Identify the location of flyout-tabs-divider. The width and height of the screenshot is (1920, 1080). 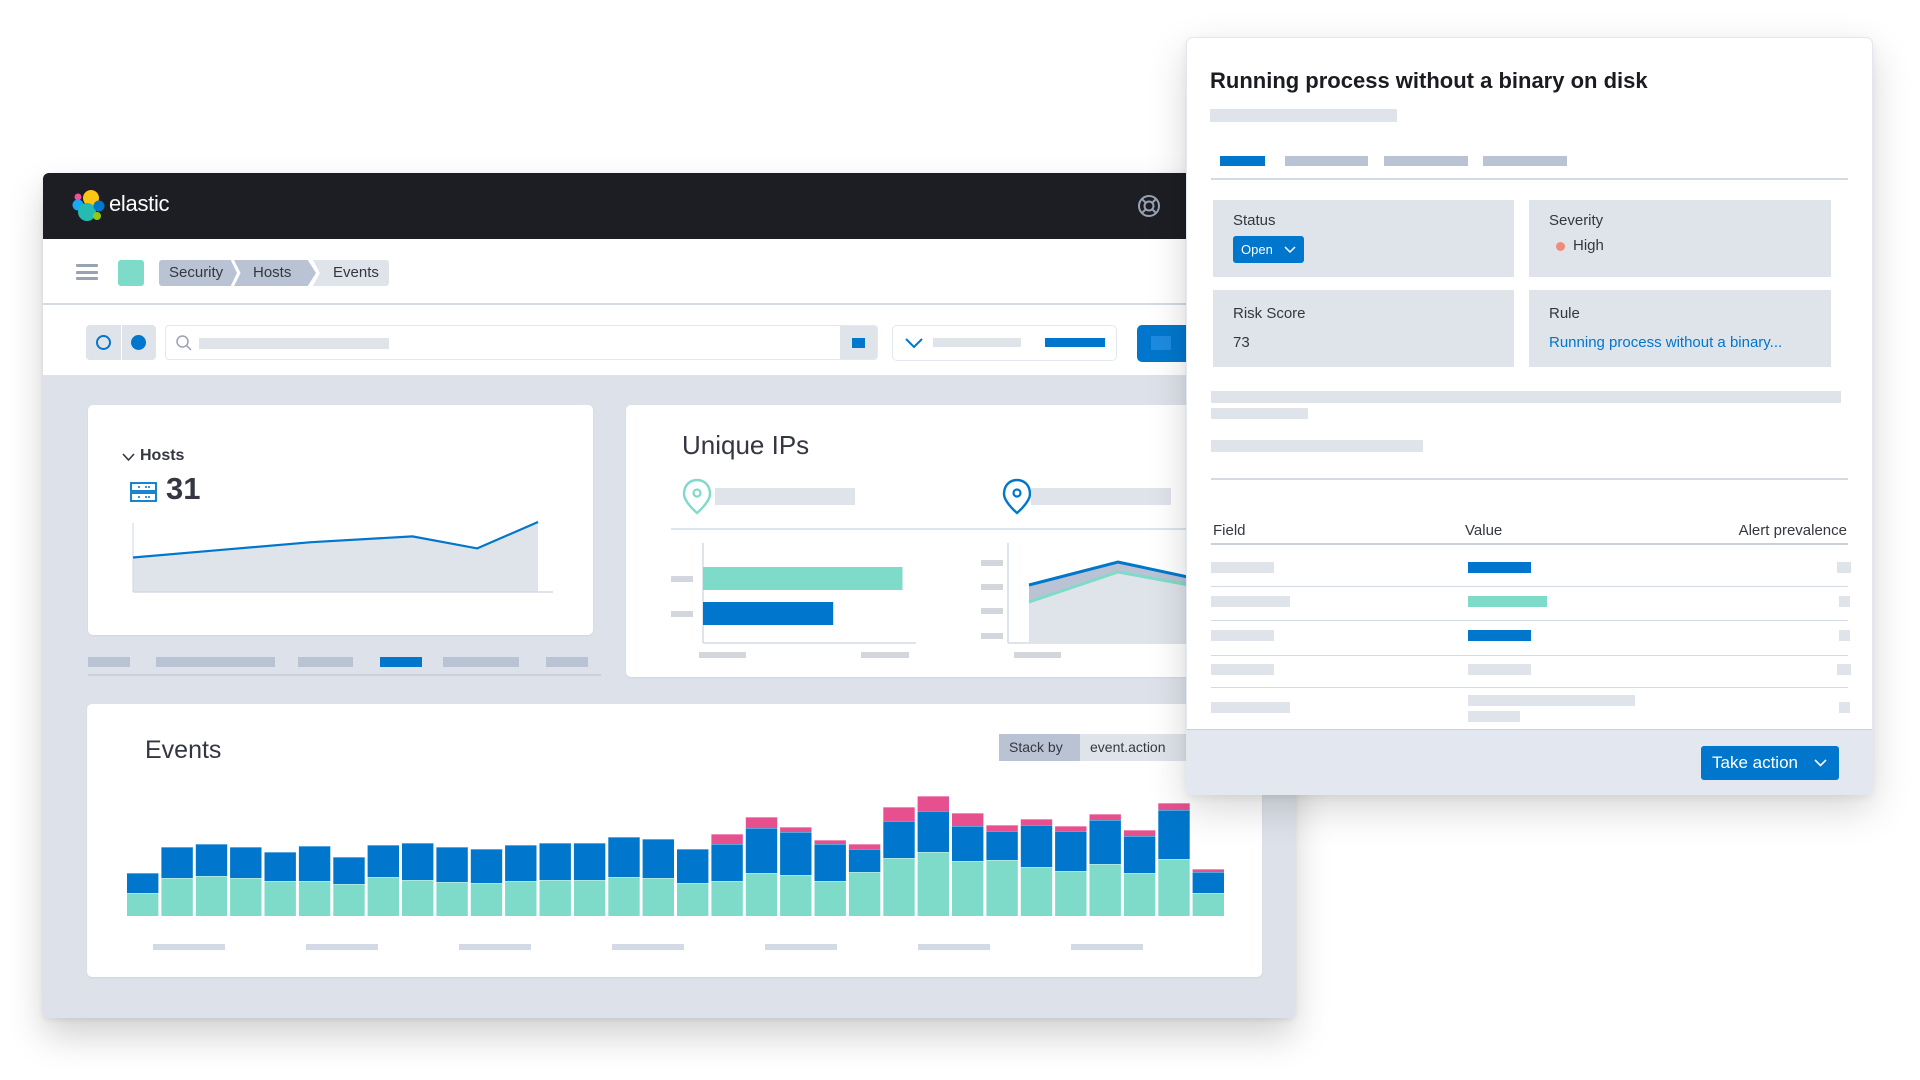
(1529, 179).